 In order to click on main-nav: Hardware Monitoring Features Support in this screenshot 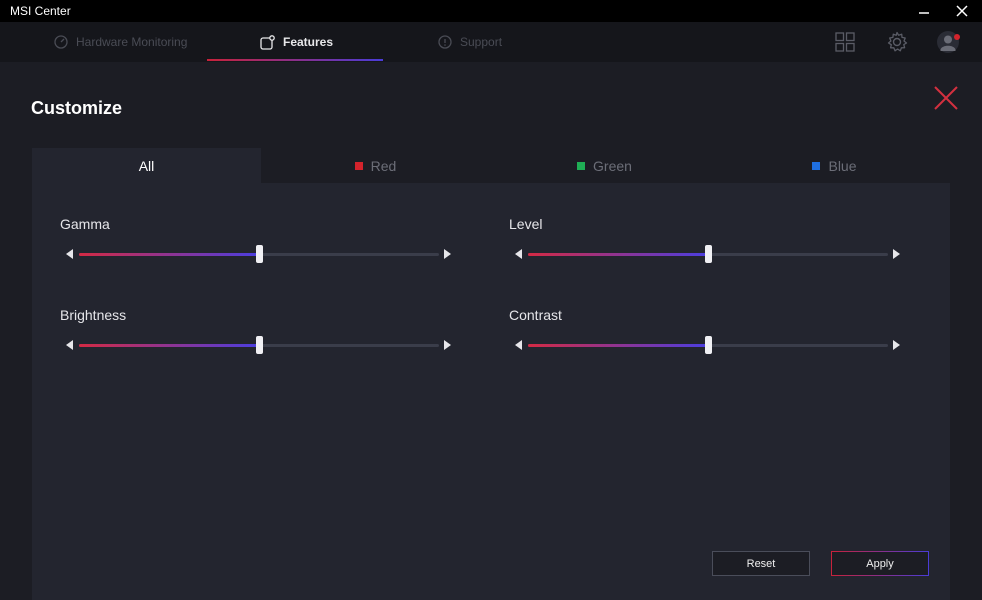, I will do `click(491, 42)`.